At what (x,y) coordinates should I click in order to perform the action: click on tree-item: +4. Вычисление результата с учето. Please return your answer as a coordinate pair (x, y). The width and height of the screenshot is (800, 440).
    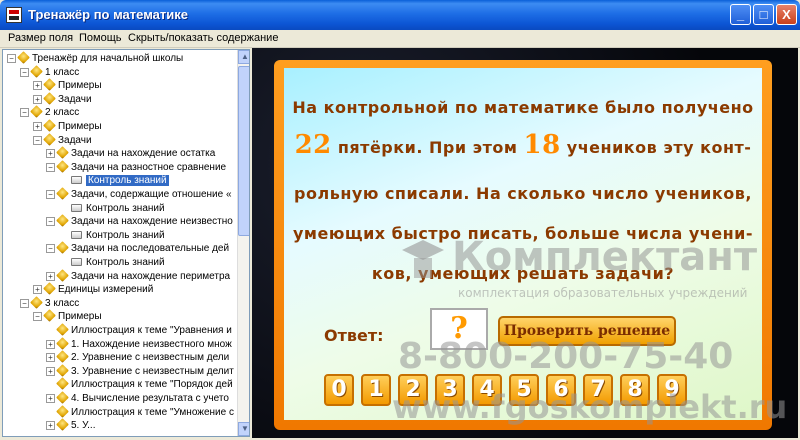
    Looking at the image, I should click on (137, 398).